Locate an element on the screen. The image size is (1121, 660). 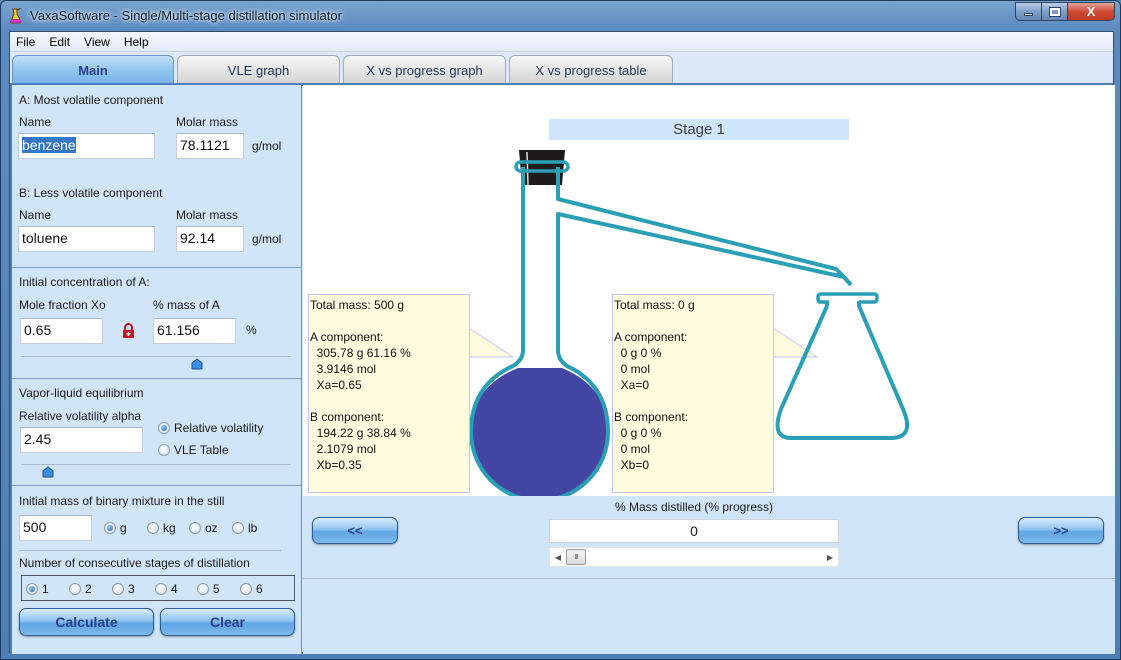
component-b-name-input: toluene is located at coordinates (86, 239).